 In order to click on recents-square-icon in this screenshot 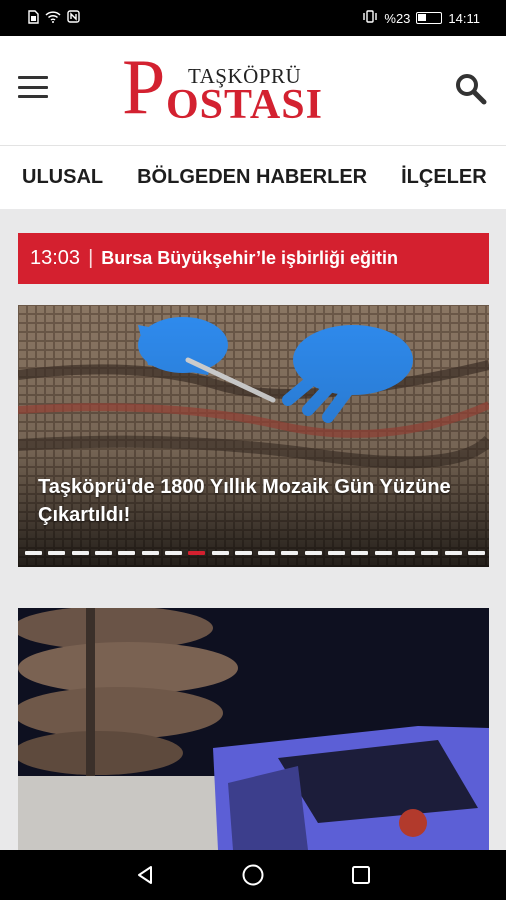, I will do `click(361, 875)`.